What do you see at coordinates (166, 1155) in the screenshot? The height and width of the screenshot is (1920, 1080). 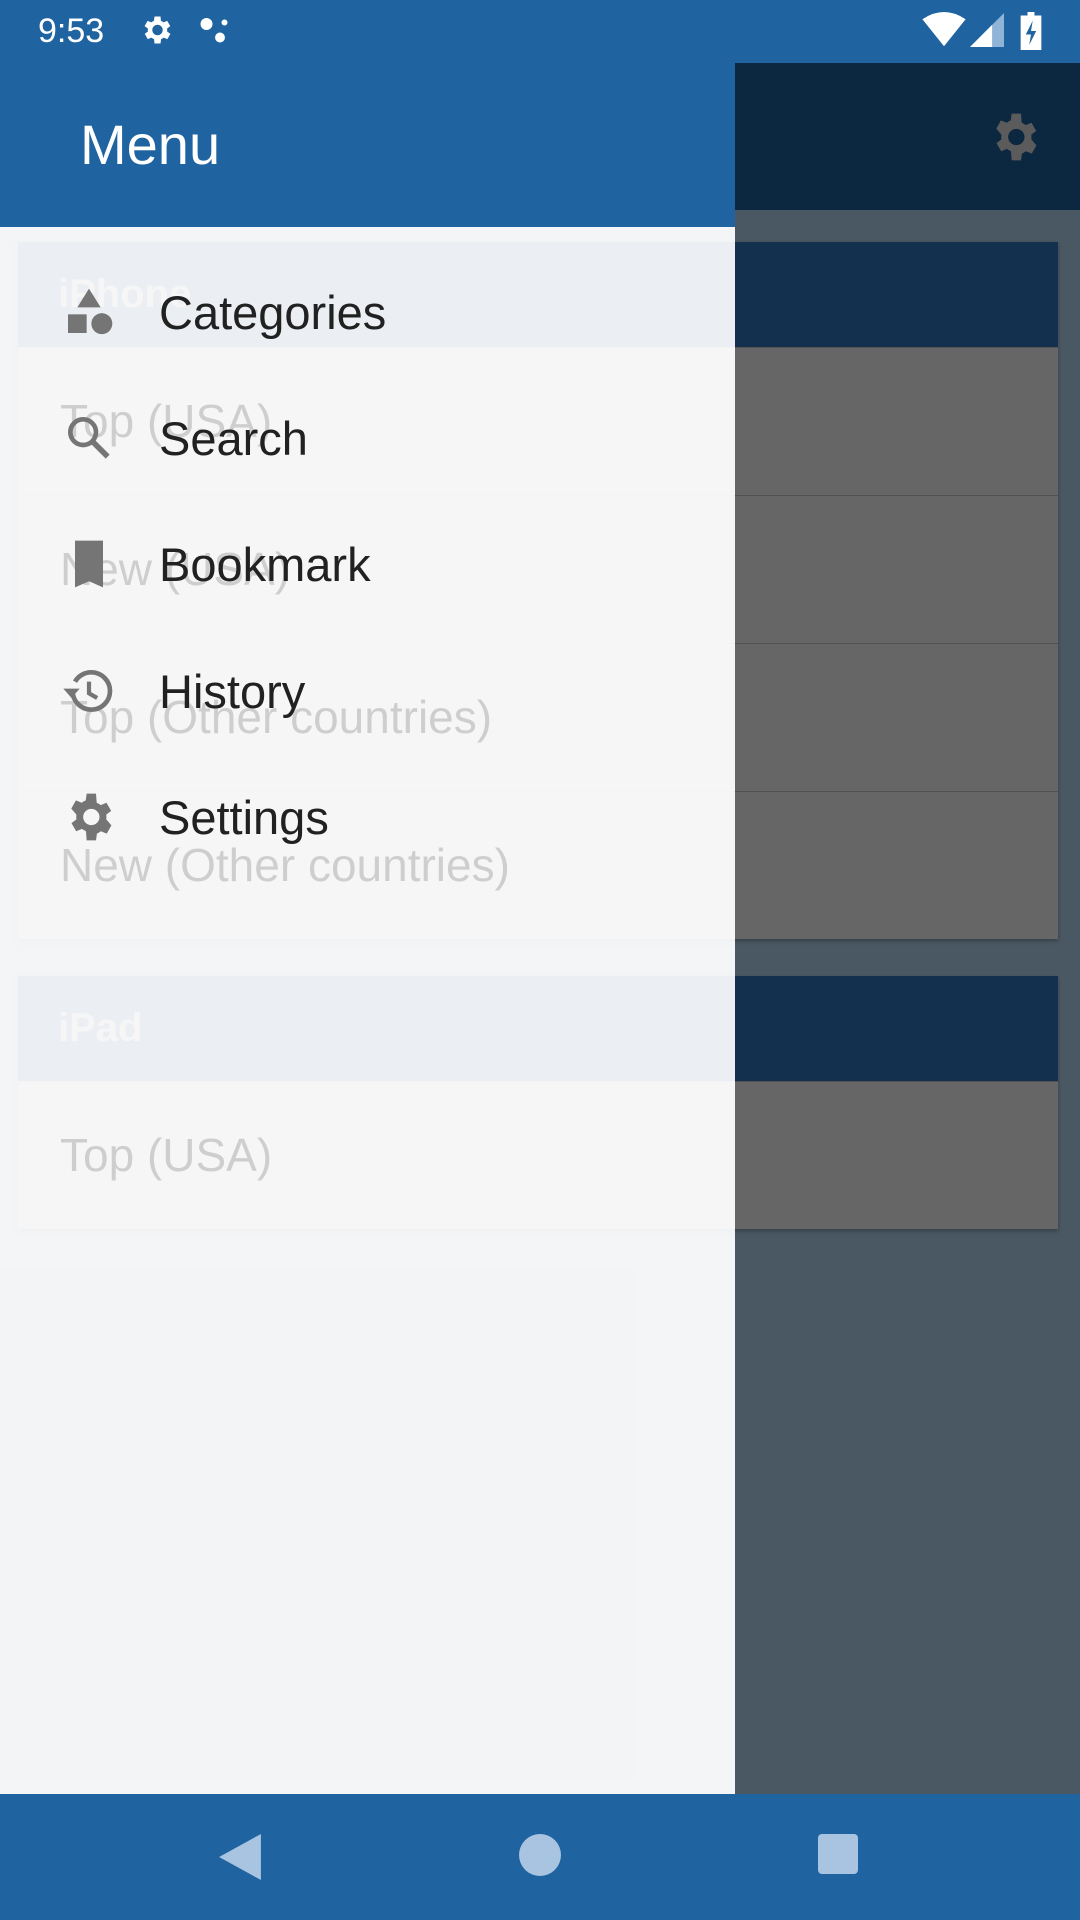 I see `list-item-label: Top (USA)` at bounding box center [166, 1155].